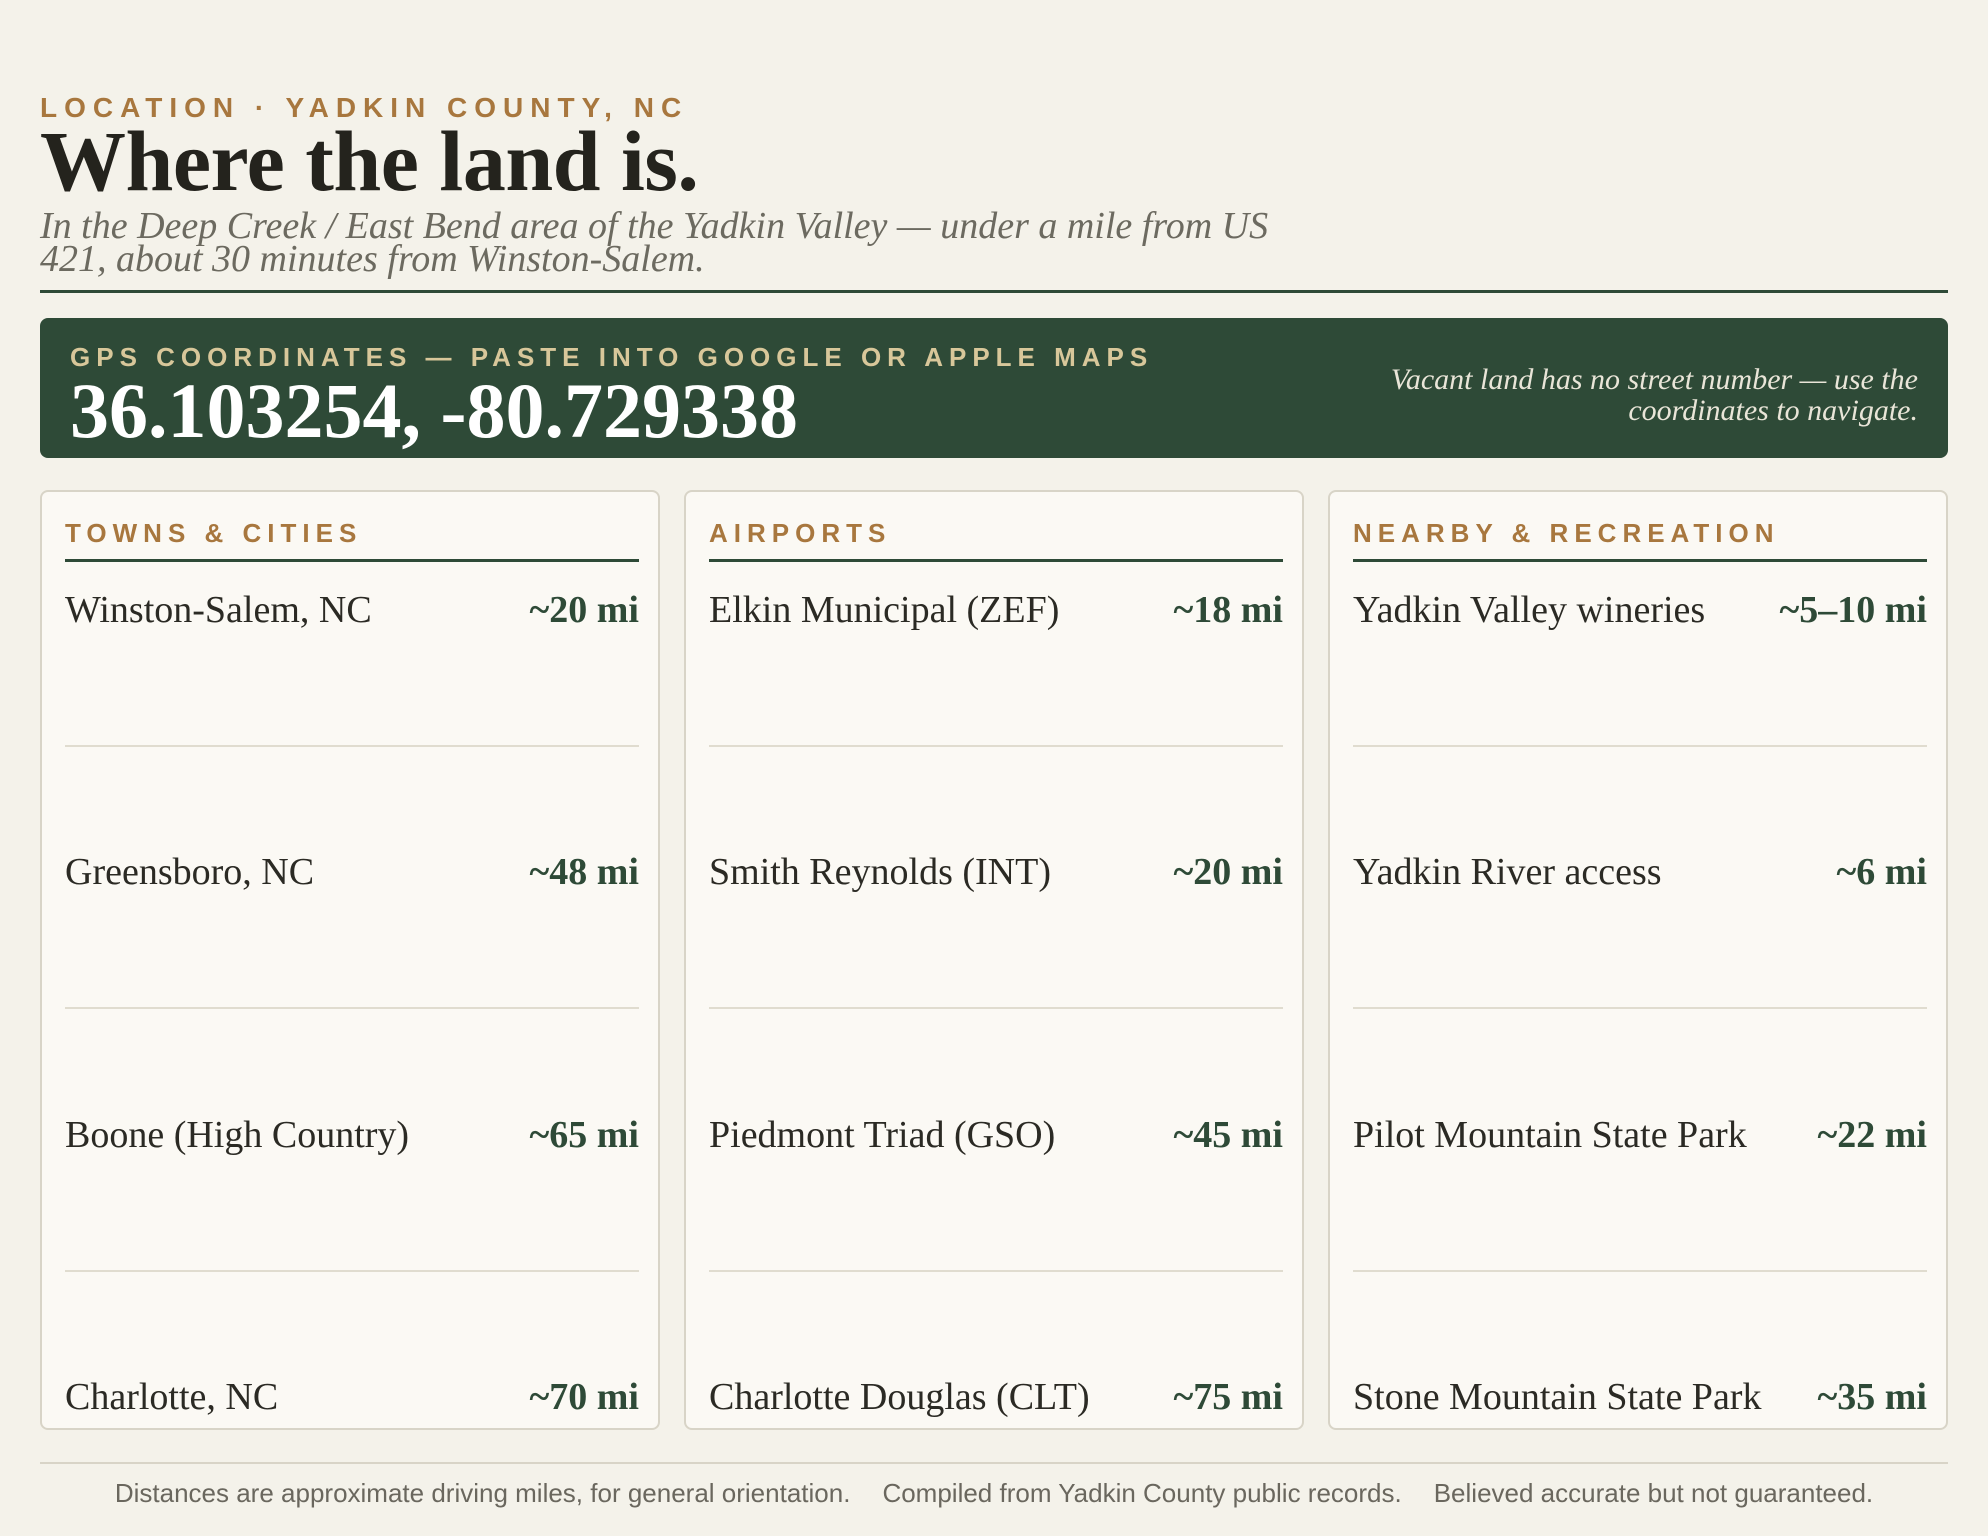  What do you see at coordinates (369, 161) in the screenshot?
I see `page-title: Where the land is.` at bounding box center [369, 161].